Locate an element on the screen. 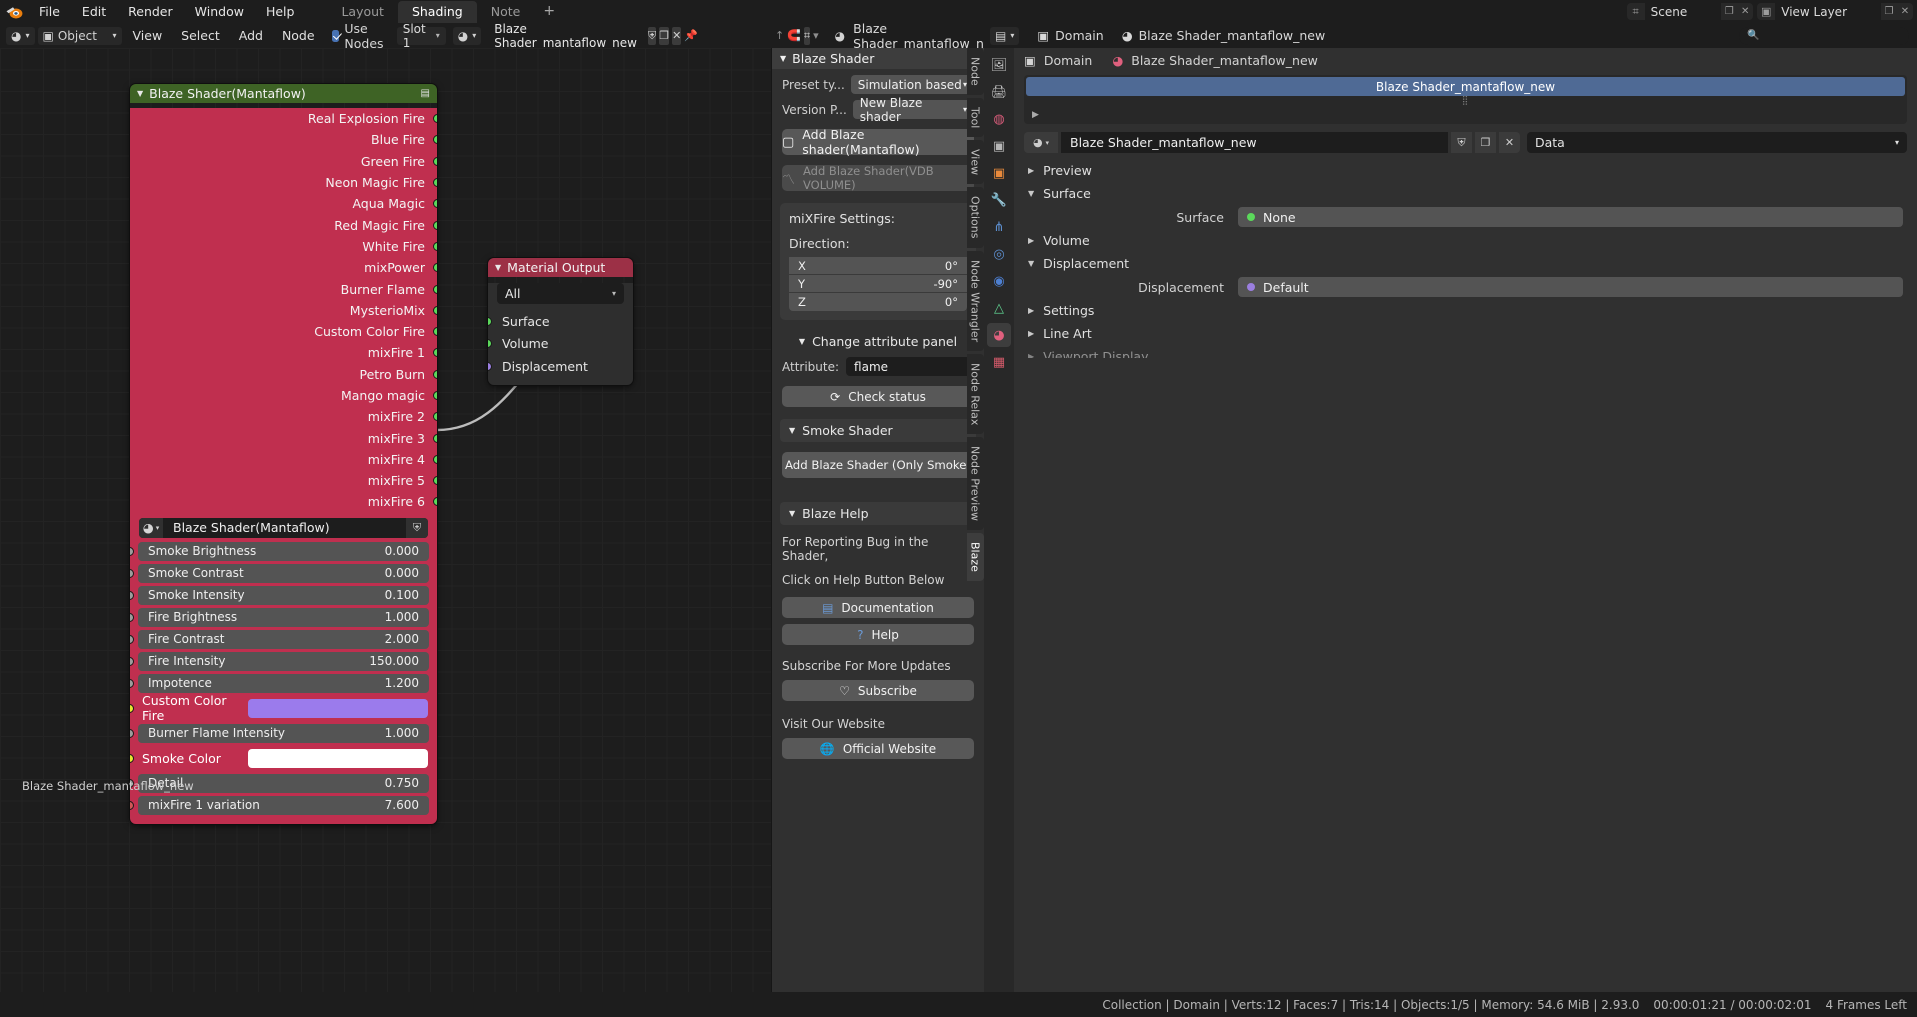 The width and height of the screenshot is (1917, 1017). pin-icon: 📌 is located at coordinates (691, 36).